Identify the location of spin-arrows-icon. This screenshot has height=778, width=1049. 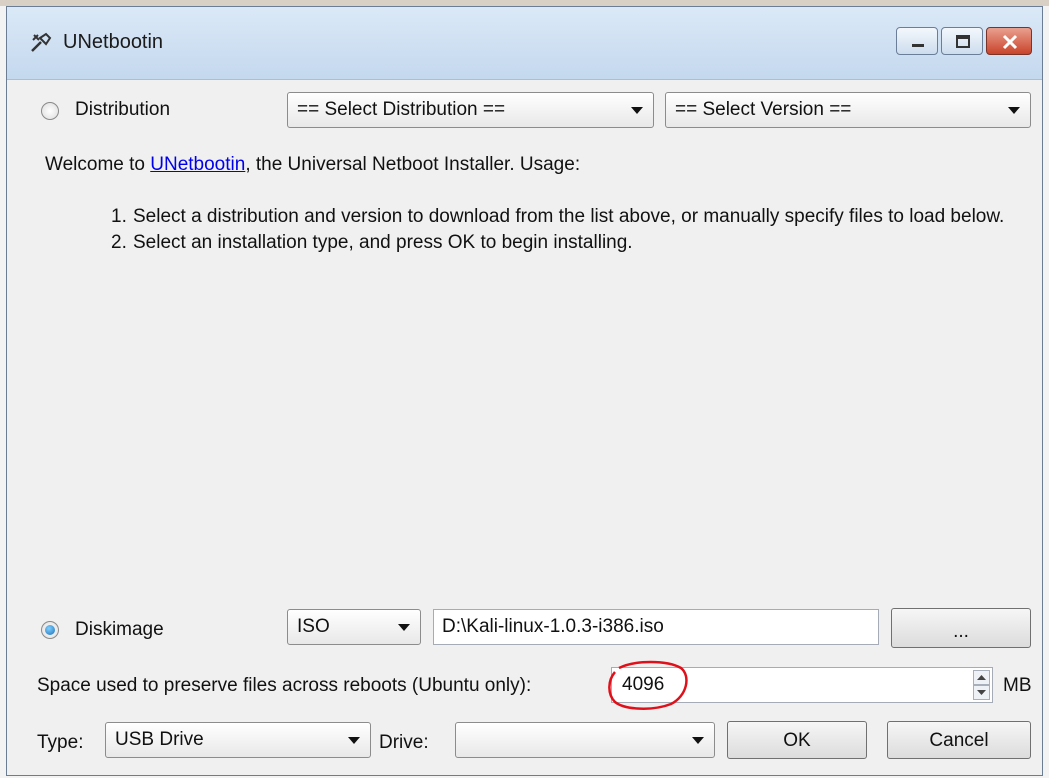
(981, 685).